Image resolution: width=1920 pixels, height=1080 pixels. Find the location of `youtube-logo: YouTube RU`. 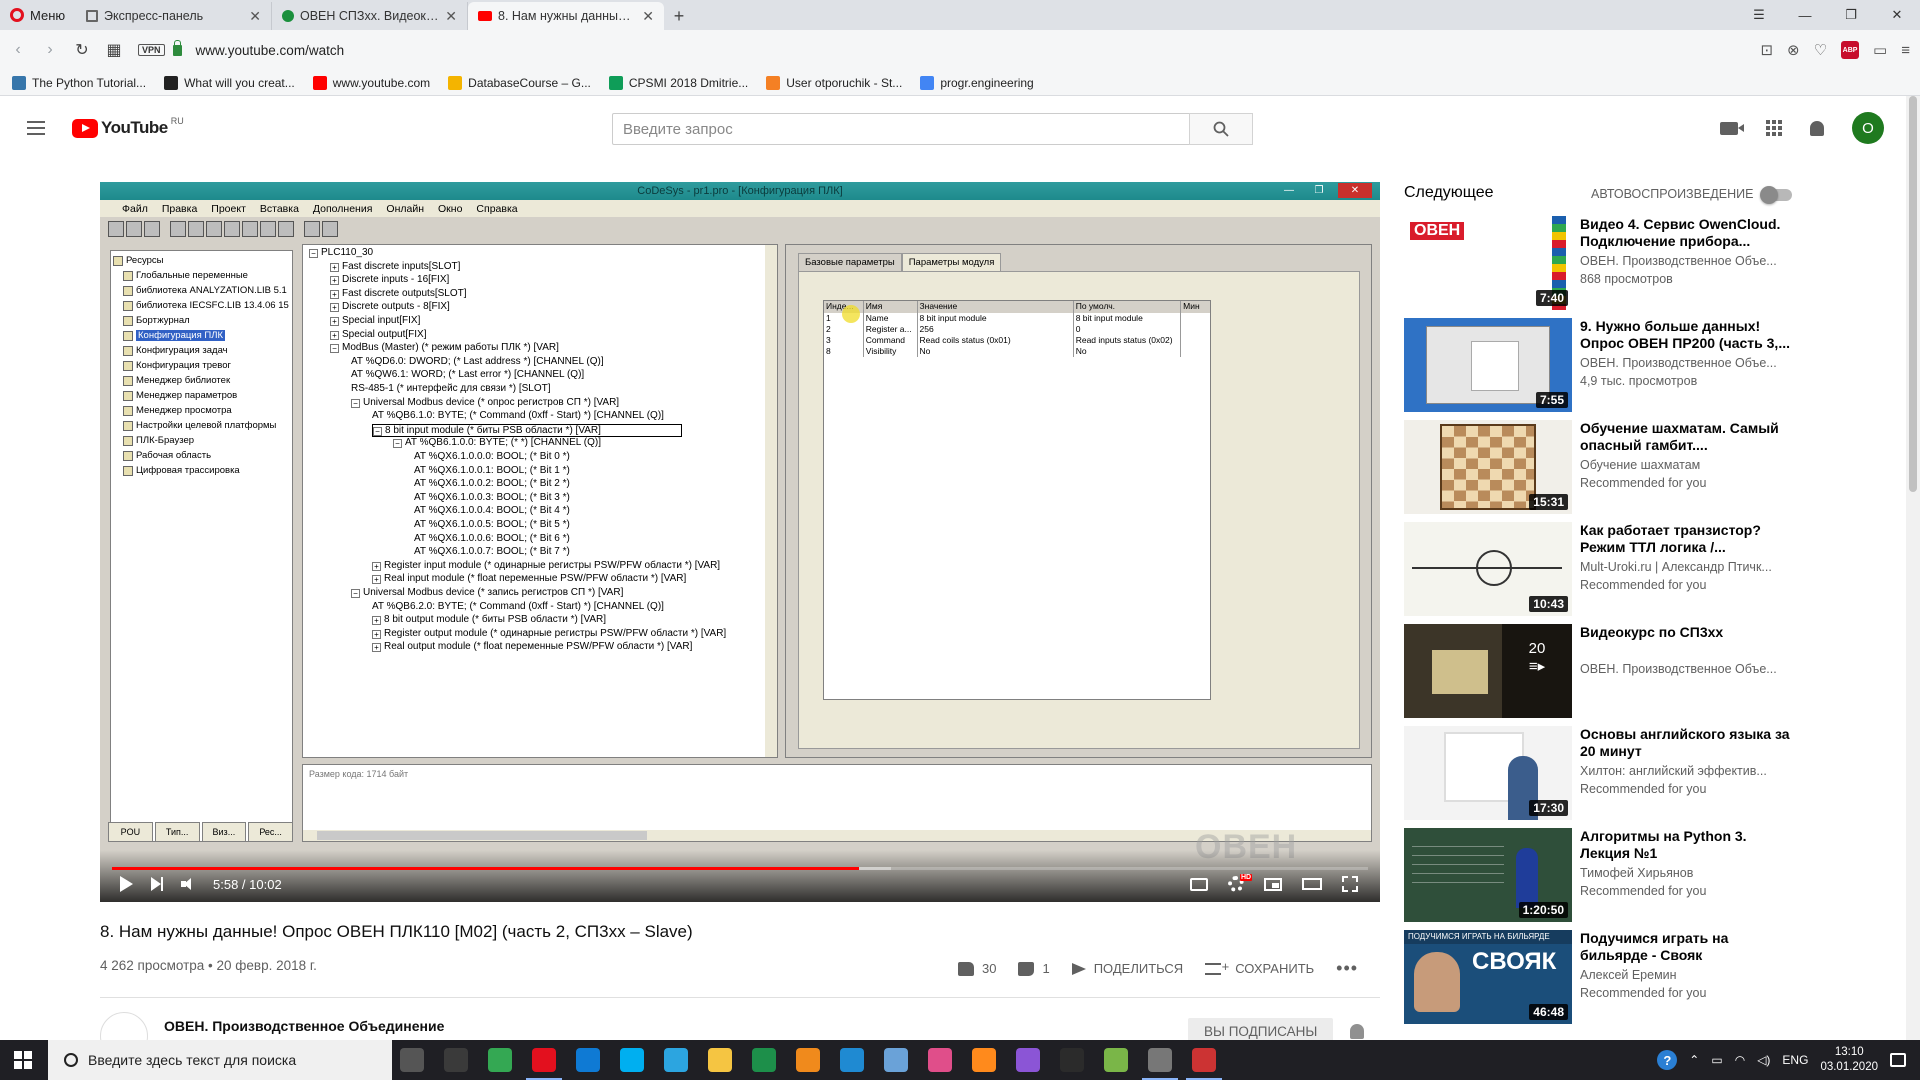

youtube-logo: YouTube RU is located at coordinates (128, 127).